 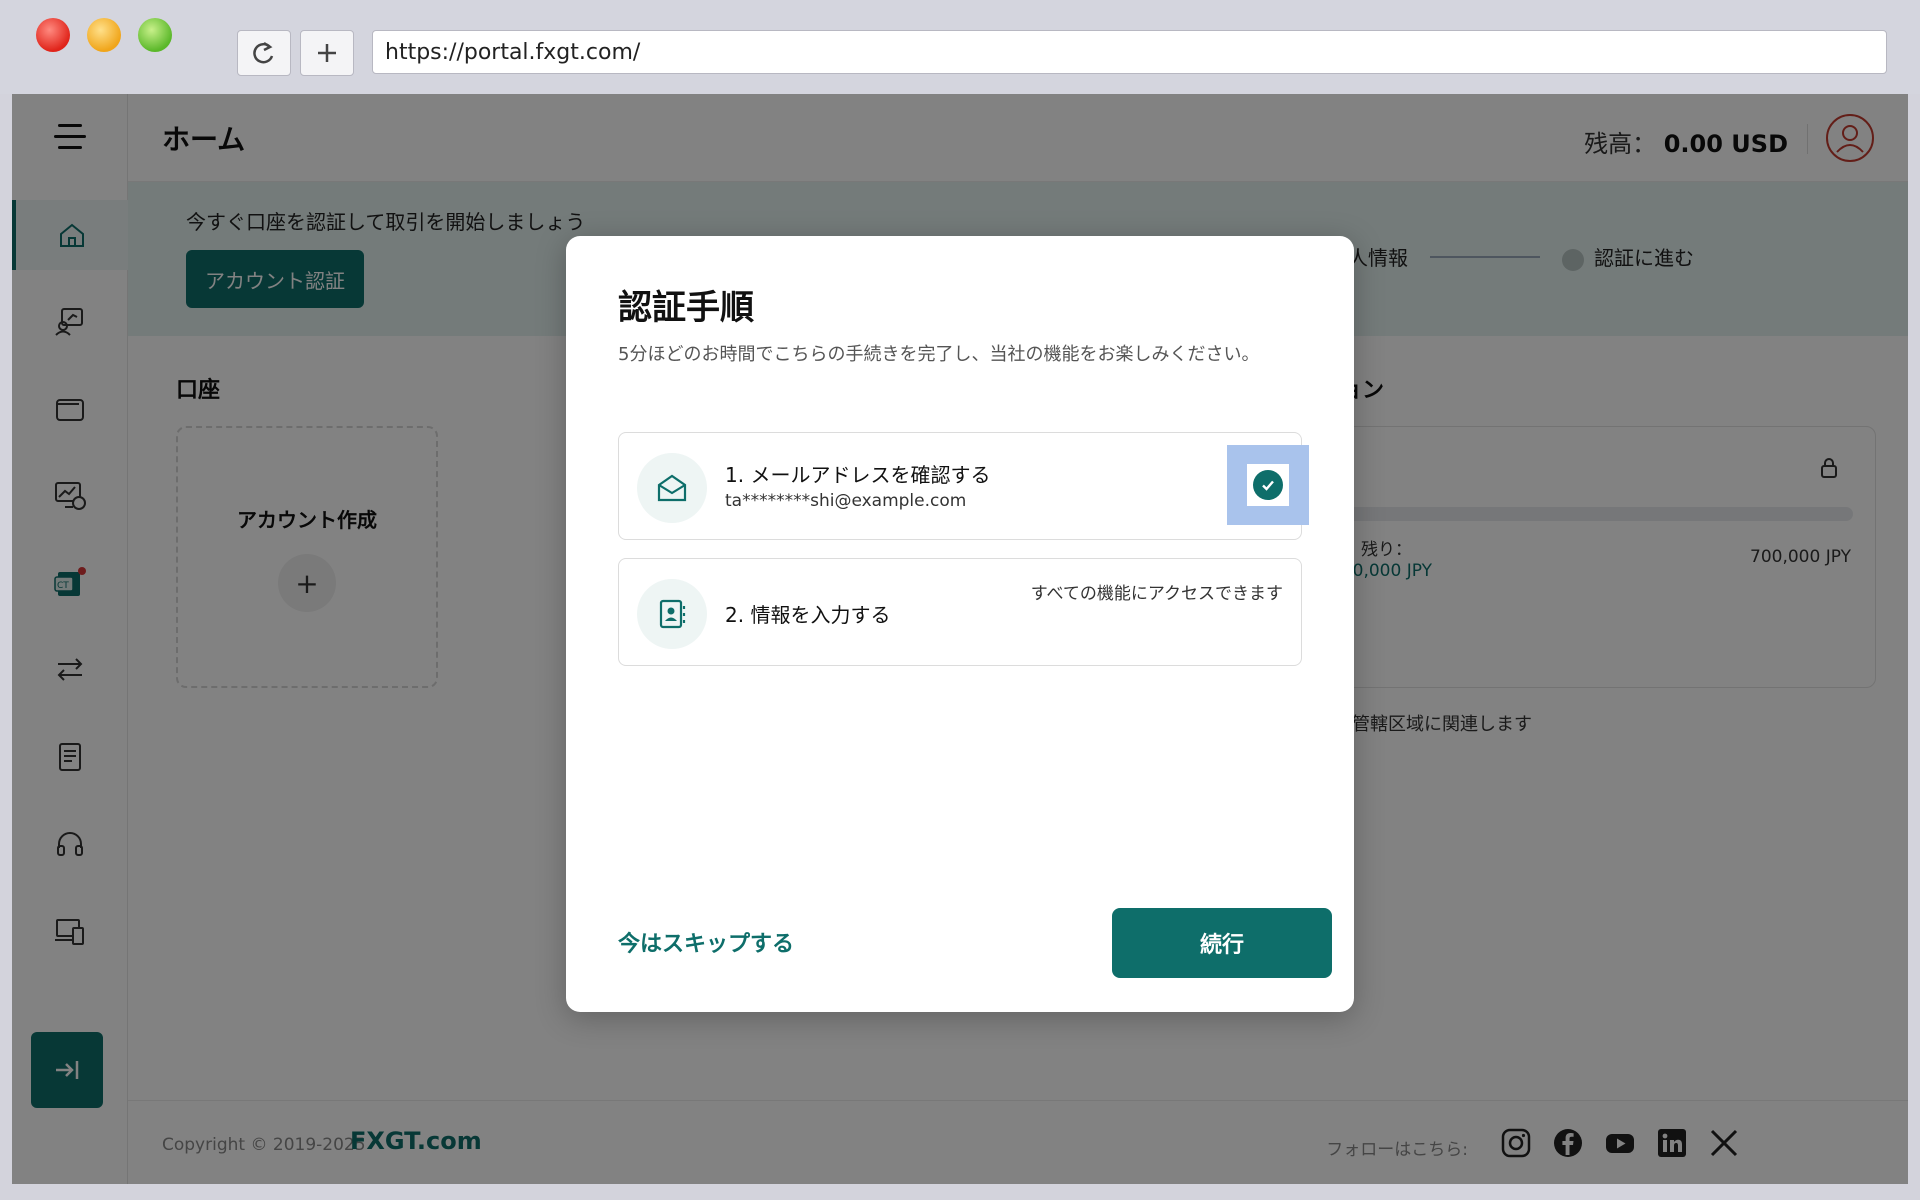 I want to click on url-bar: https://portal.fxgt.com/, so click(x=1129, y=52).